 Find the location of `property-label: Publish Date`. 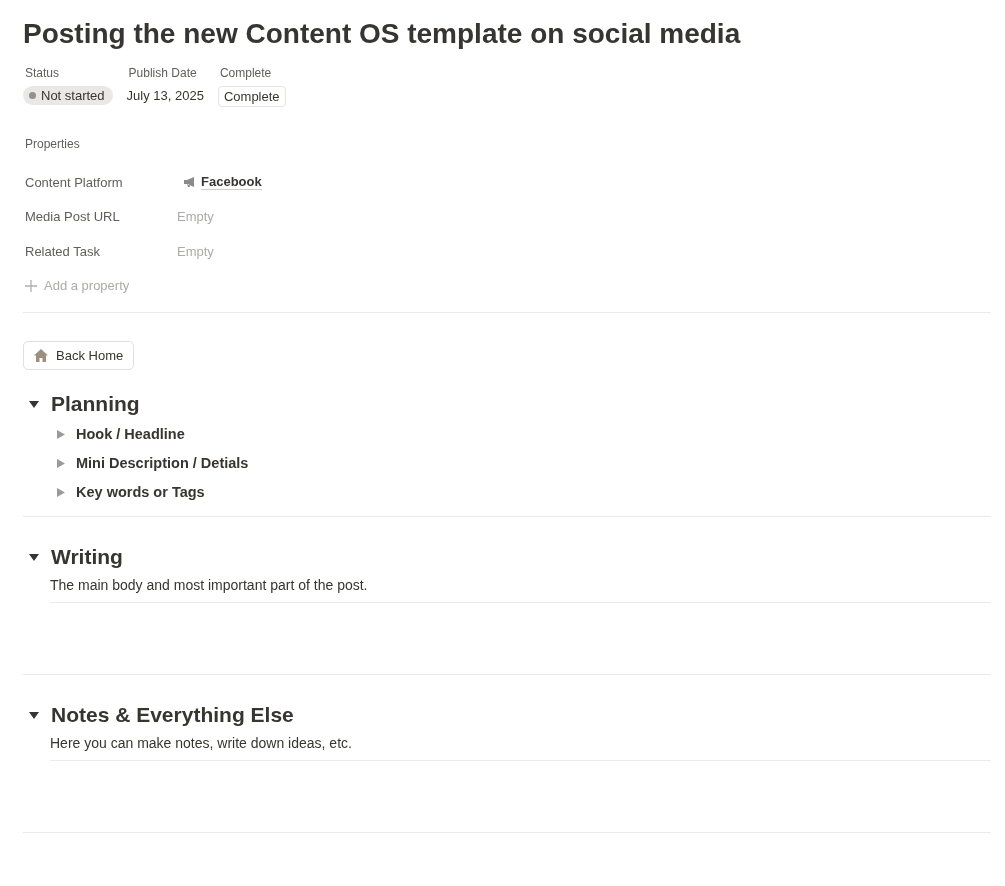

property-label: Publish Date is located at coordinates (162, 73).